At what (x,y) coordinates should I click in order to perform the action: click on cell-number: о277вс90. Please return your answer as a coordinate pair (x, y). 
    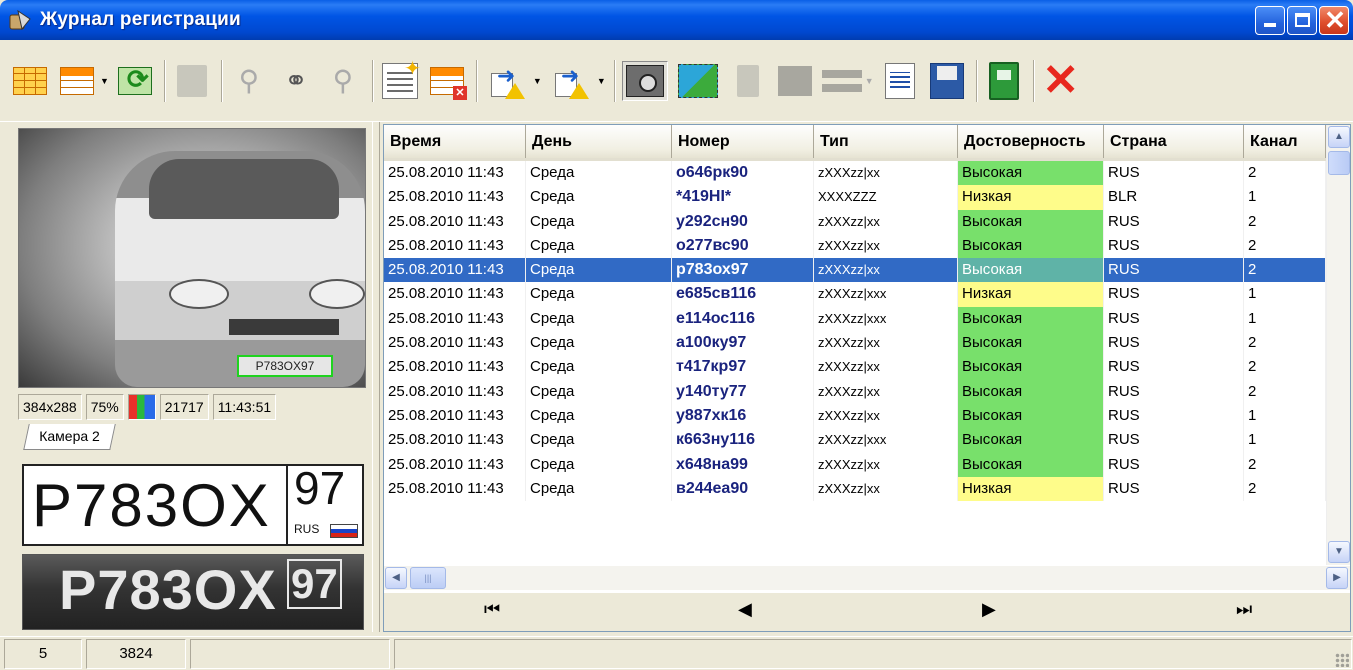
    Looking at the image, I should click on (743, 246).